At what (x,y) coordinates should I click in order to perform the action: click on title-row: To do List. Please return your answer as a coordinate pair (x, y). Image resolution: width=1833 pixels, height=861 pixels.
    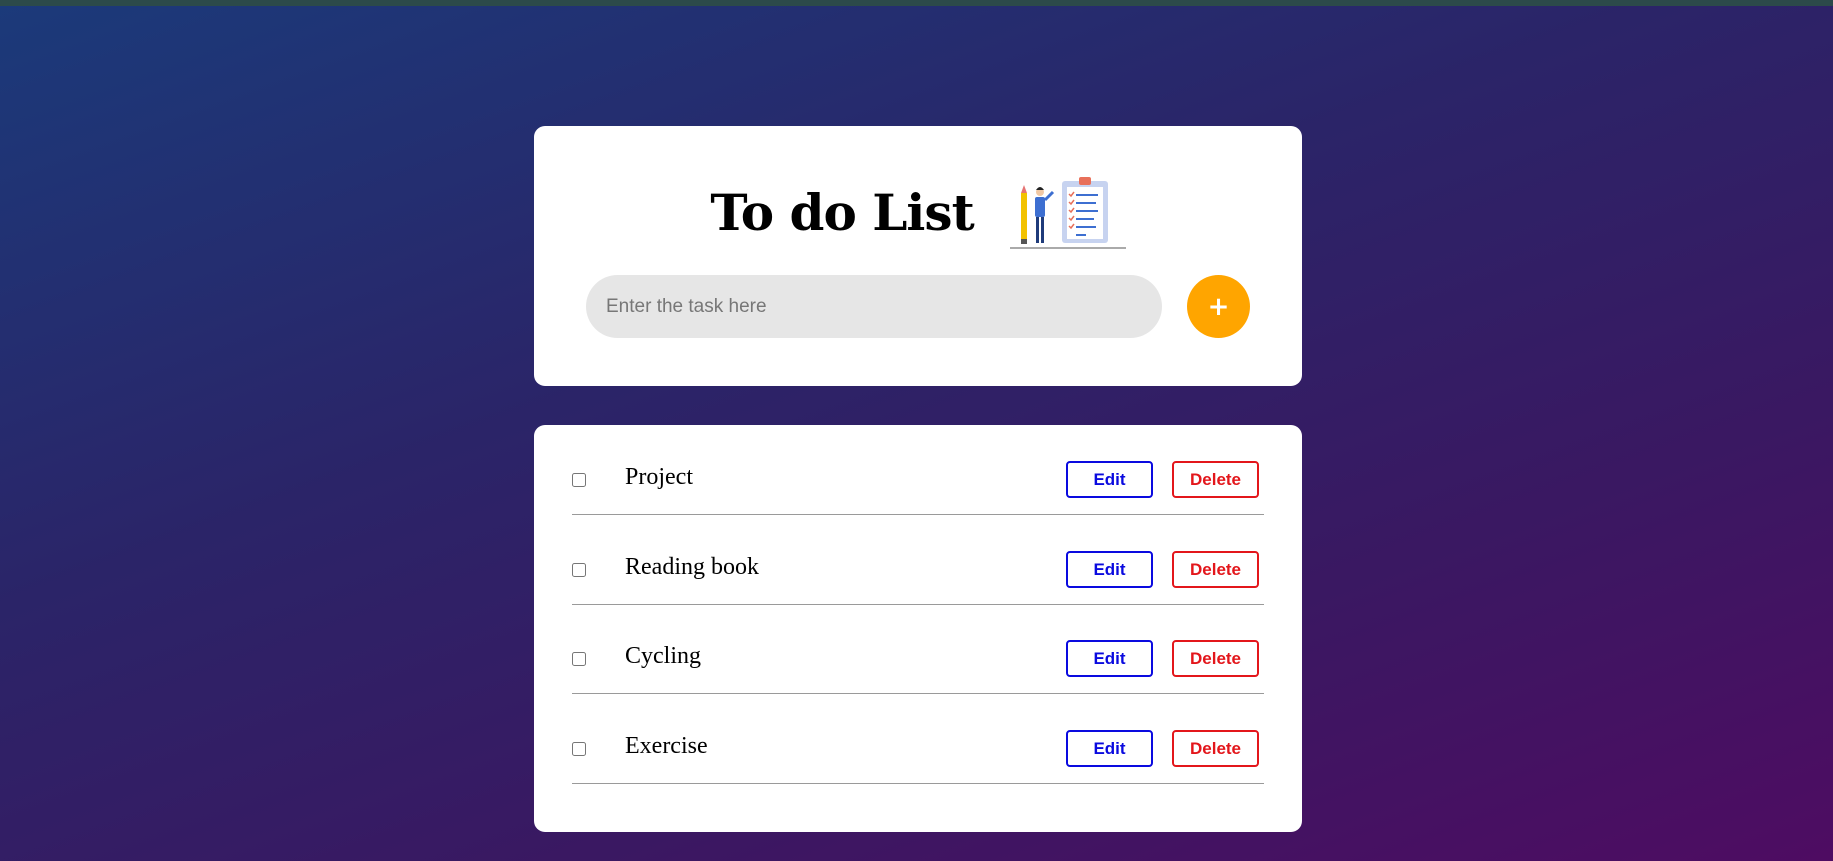
    Looking at the image, I should click on (918, 212).